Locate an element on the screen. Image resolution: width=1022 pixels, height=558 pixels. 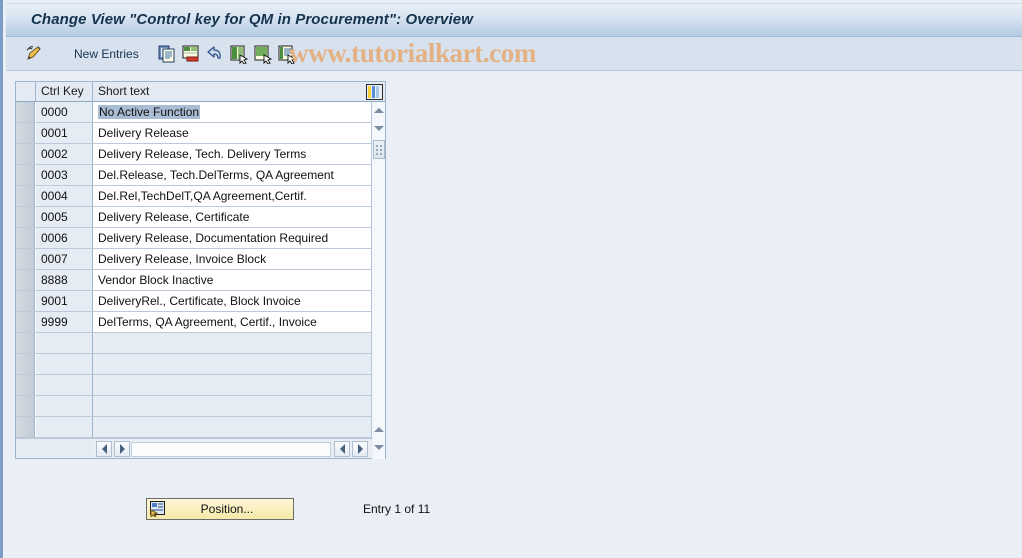
table-row: 0007 Delivery Release, Invoice Block is located at coordinates (194, 259).